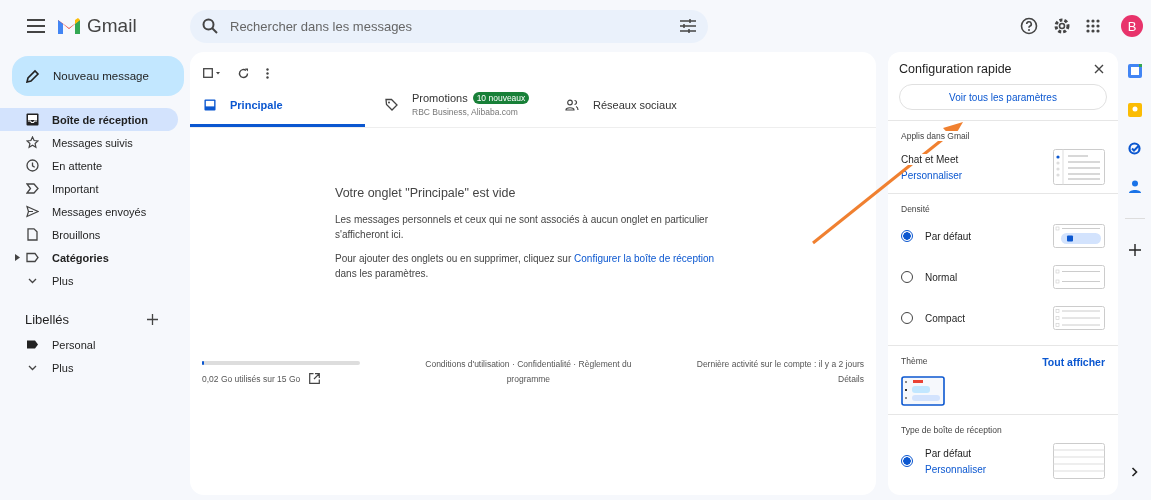  What do you see at coordinates (945, 318) in the screenshot?
I see `option-label: Compact` at bounding box center [945, 318].